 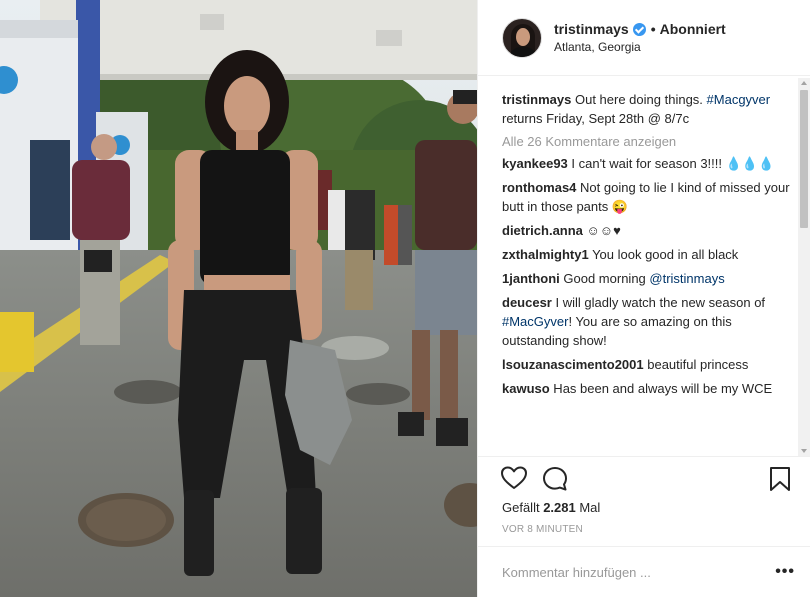 What do you see at coordinates (601, 230) in the screenshot?
I see `comment-text: ☺☺♥` at bounding box center [601, 230].